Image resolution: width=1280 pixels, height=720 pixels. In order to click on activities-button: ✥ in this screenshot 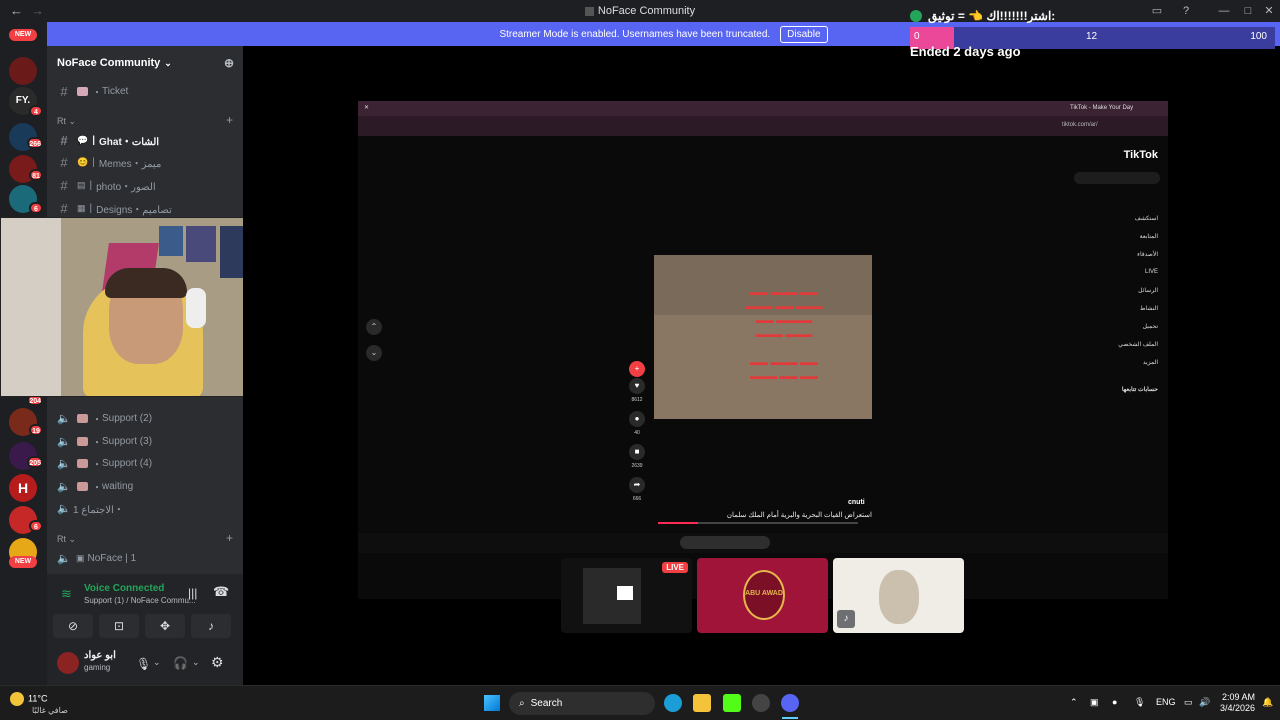, I will do `click(165, 626)`.